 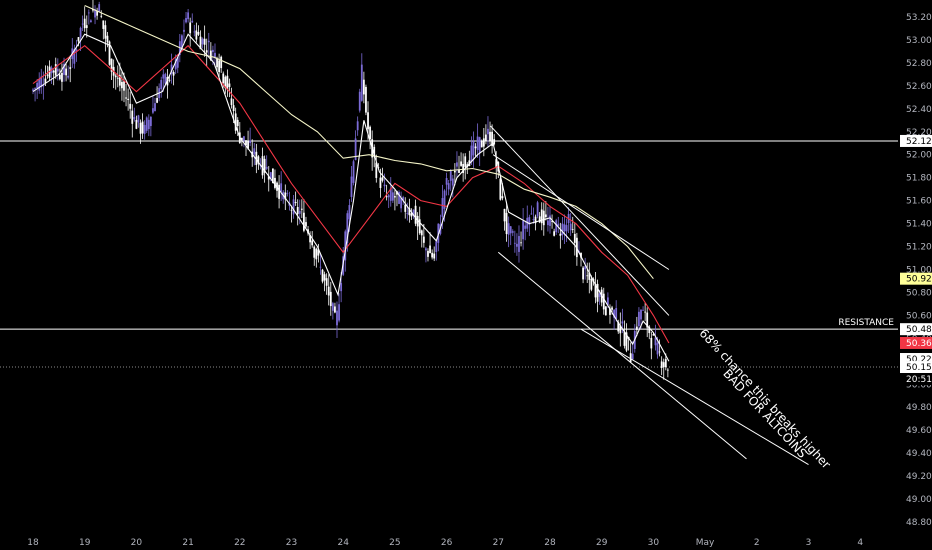 I want to click on price-tick-label: 50.60, so click(x=919, y=316).